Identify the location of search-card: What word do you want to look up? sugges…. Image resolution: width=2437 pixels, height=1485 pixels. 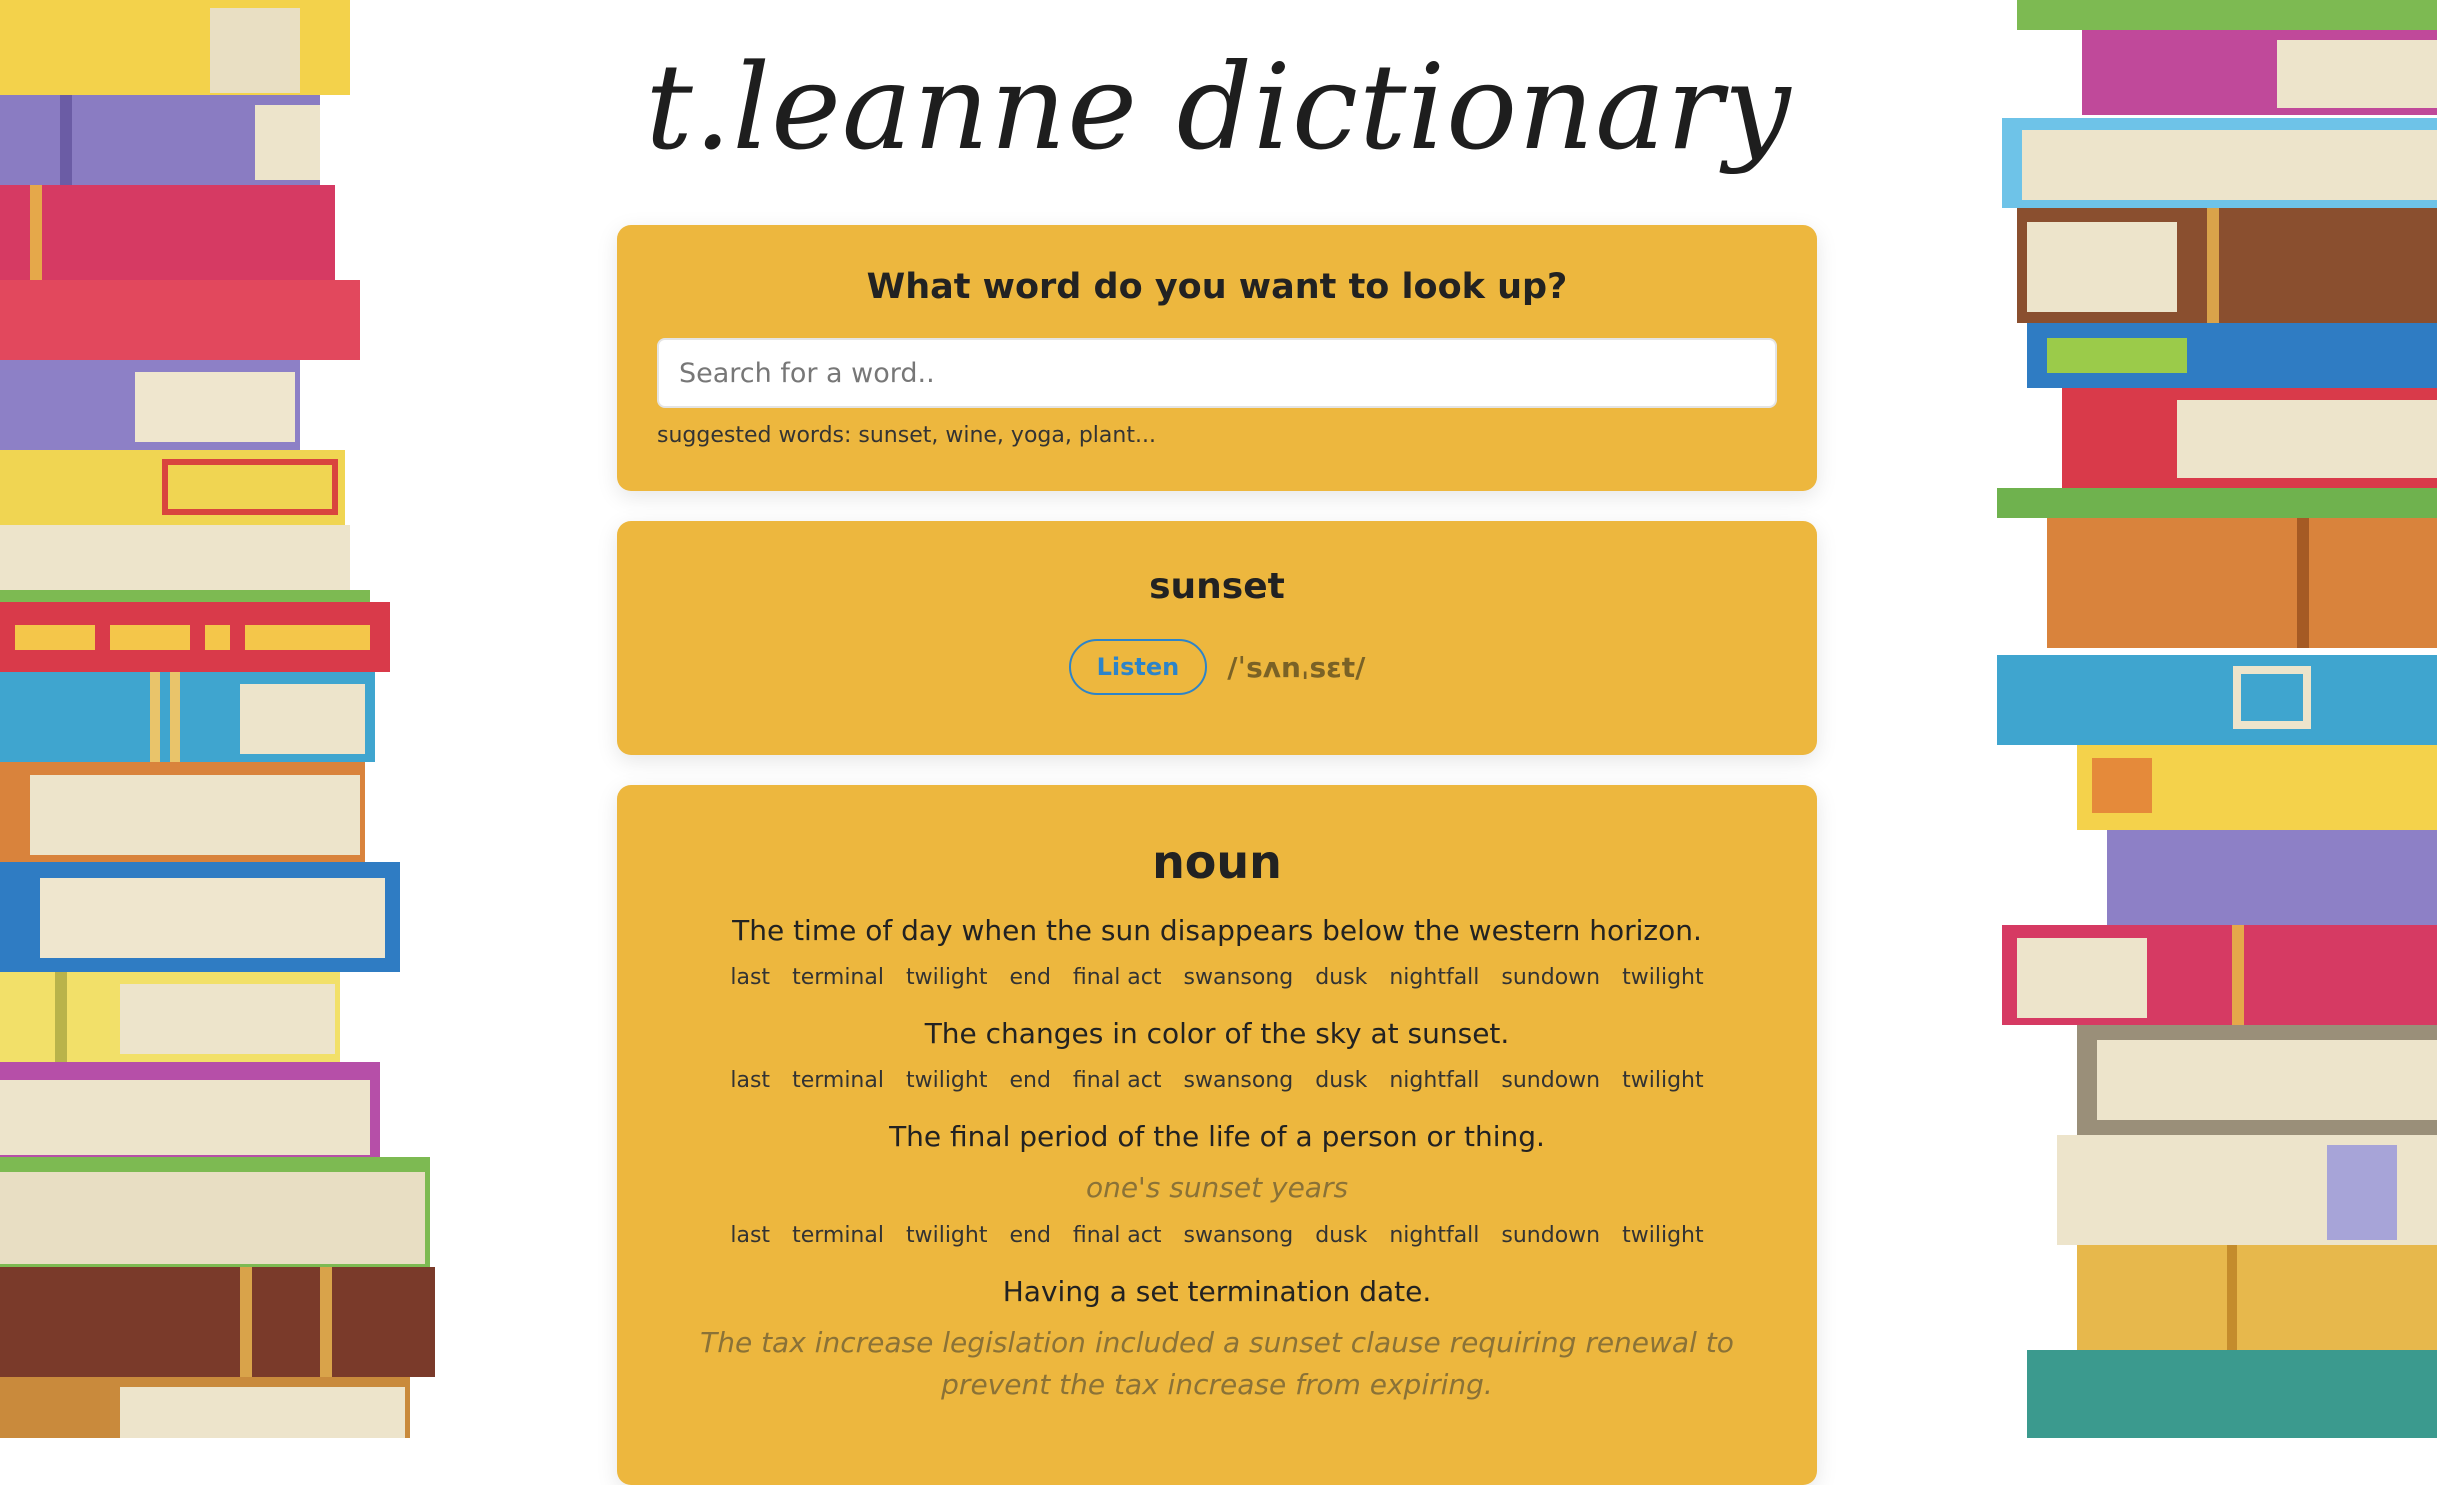
(1217, 358).